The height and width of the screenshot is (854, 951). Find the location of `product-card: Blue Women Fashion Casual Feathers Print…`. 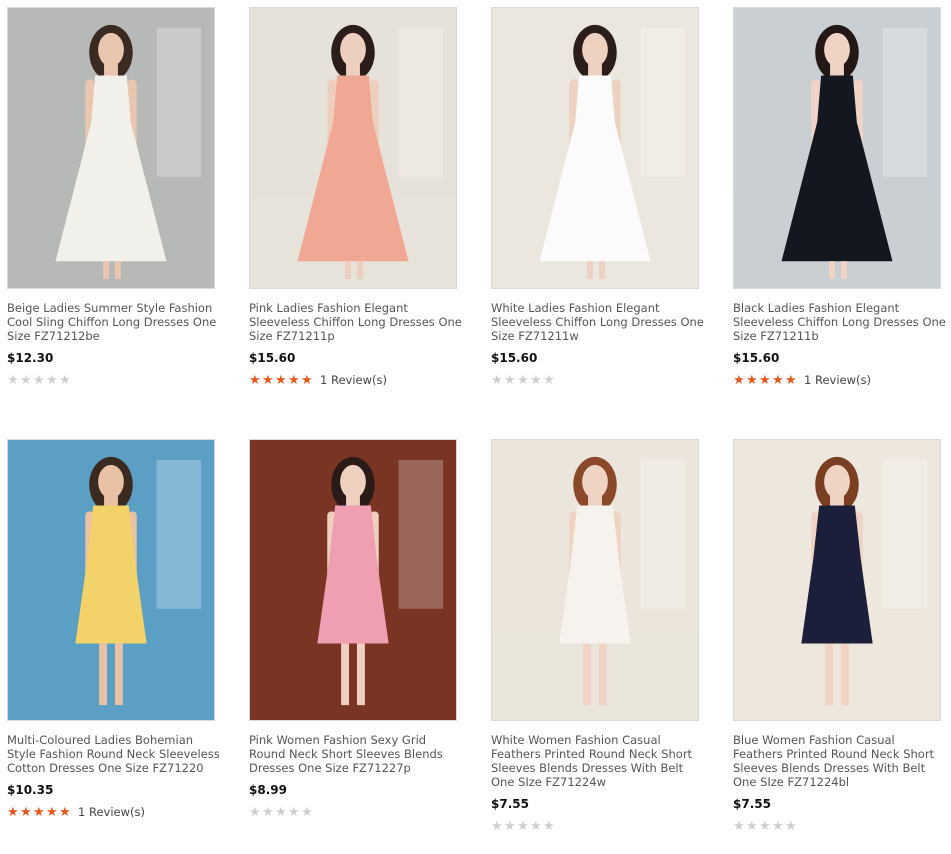

product-card: Blue Women Fashion Casual Feathers Print… is located at coordinates (842, 636).